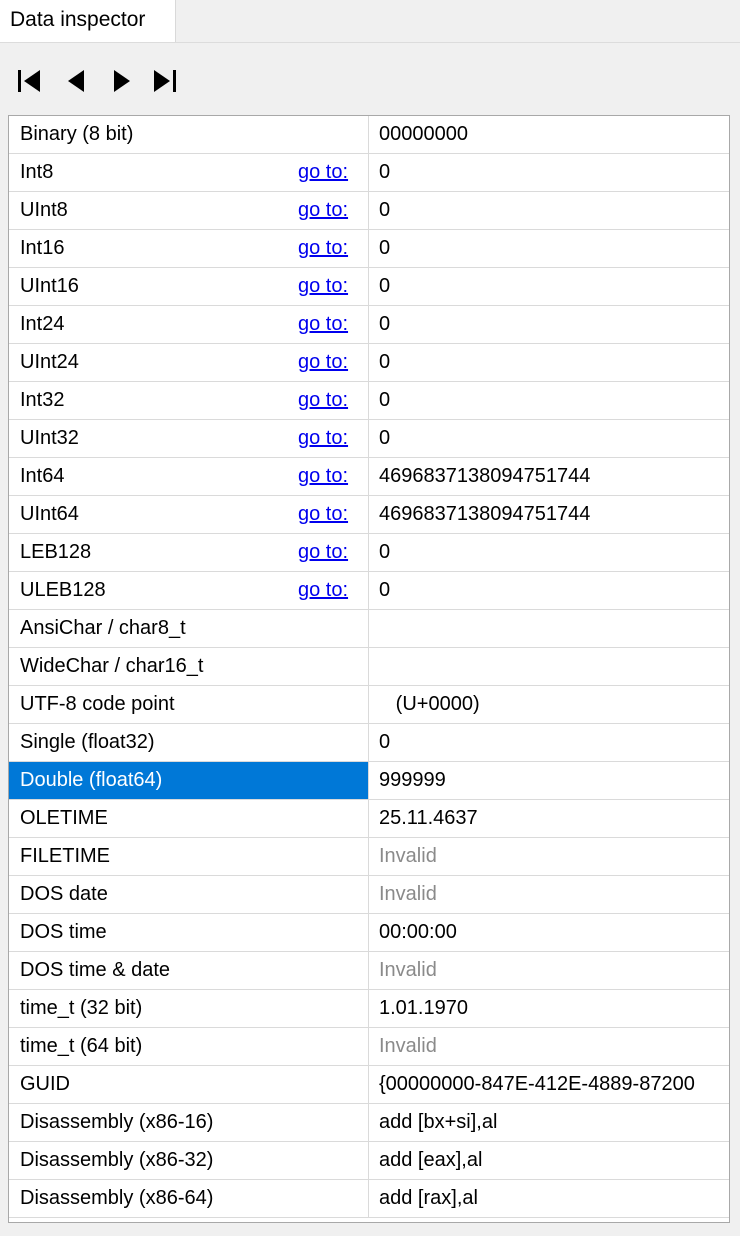  I want to click on table-row: DOS time & date Invalid, so click(369, 971).